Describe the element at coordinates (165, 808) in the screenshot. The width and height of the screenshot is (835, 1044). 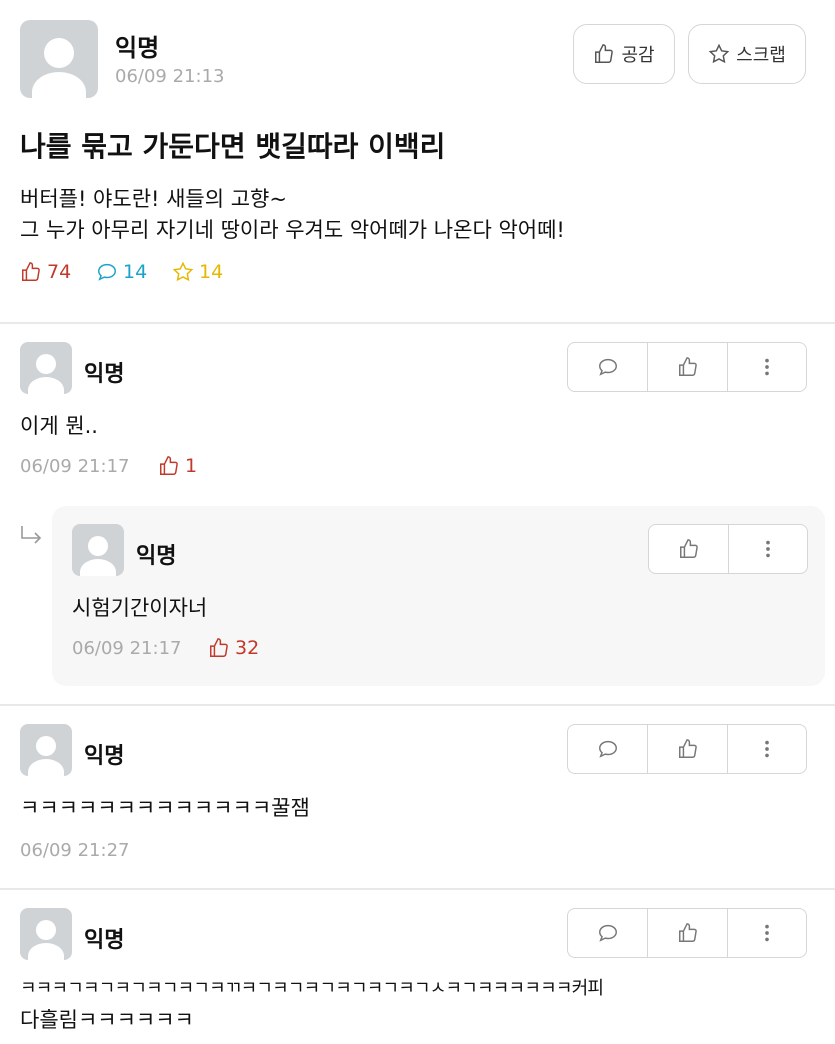
I see `comment-text: ㅋㅋㅋㅋㅋㅋㅋㅋㅋㅋㅋㅋㅋ꿀잼` at that location.